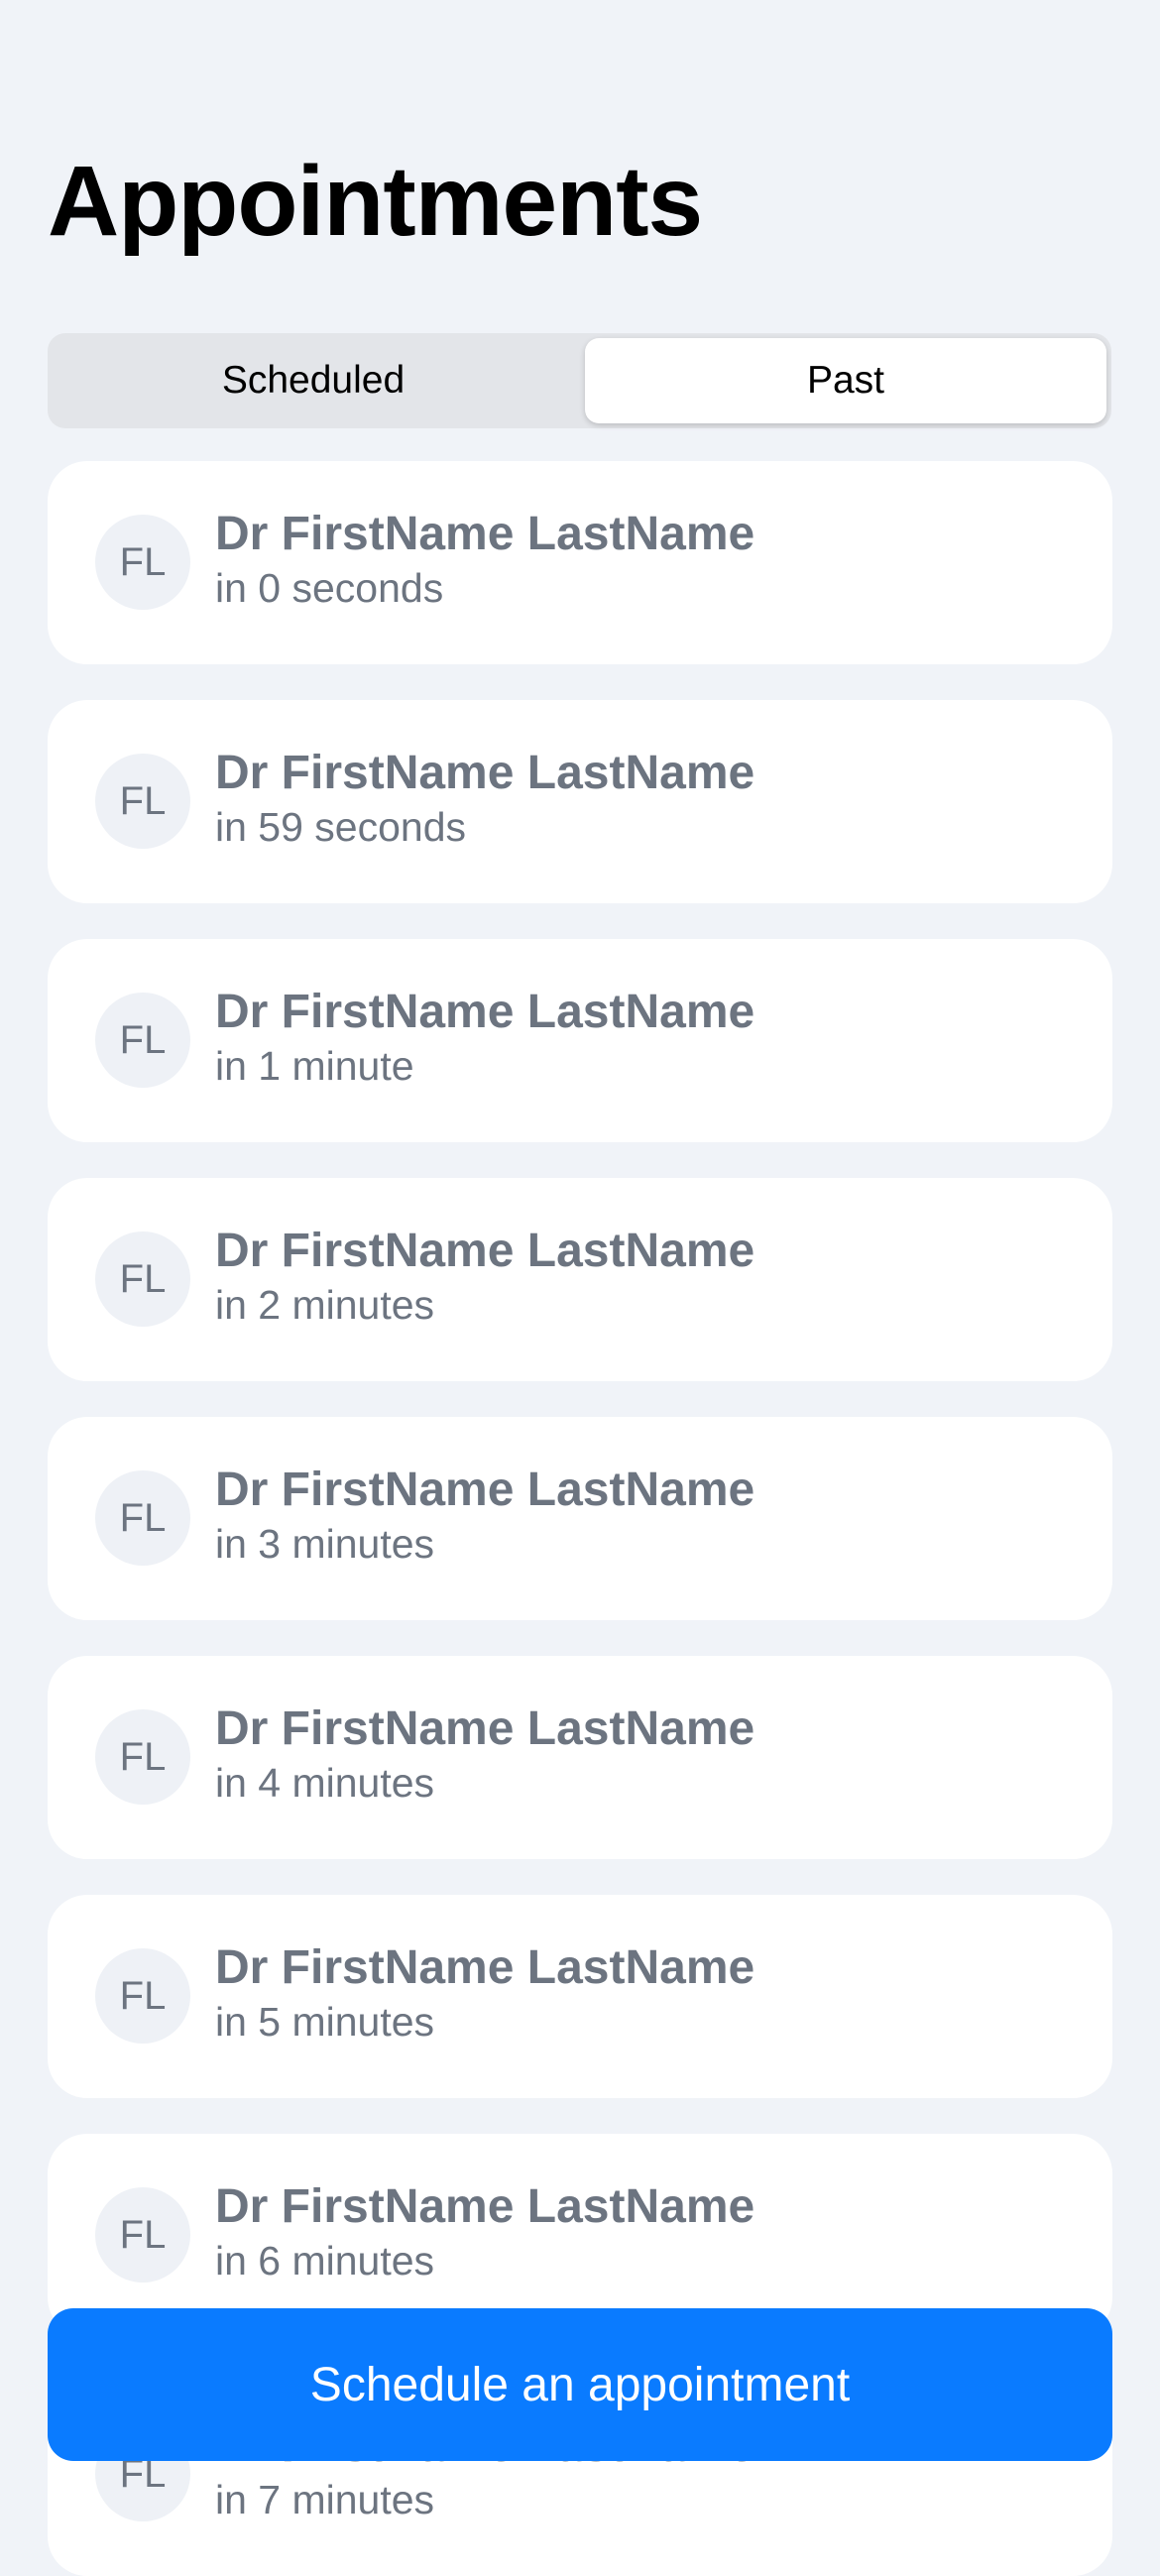  What do you see at coordinates (580, 2385) in the screenshot?
I see `schedule-appointment-button: Schedule an appointment` at bounding box center [580, 2385].